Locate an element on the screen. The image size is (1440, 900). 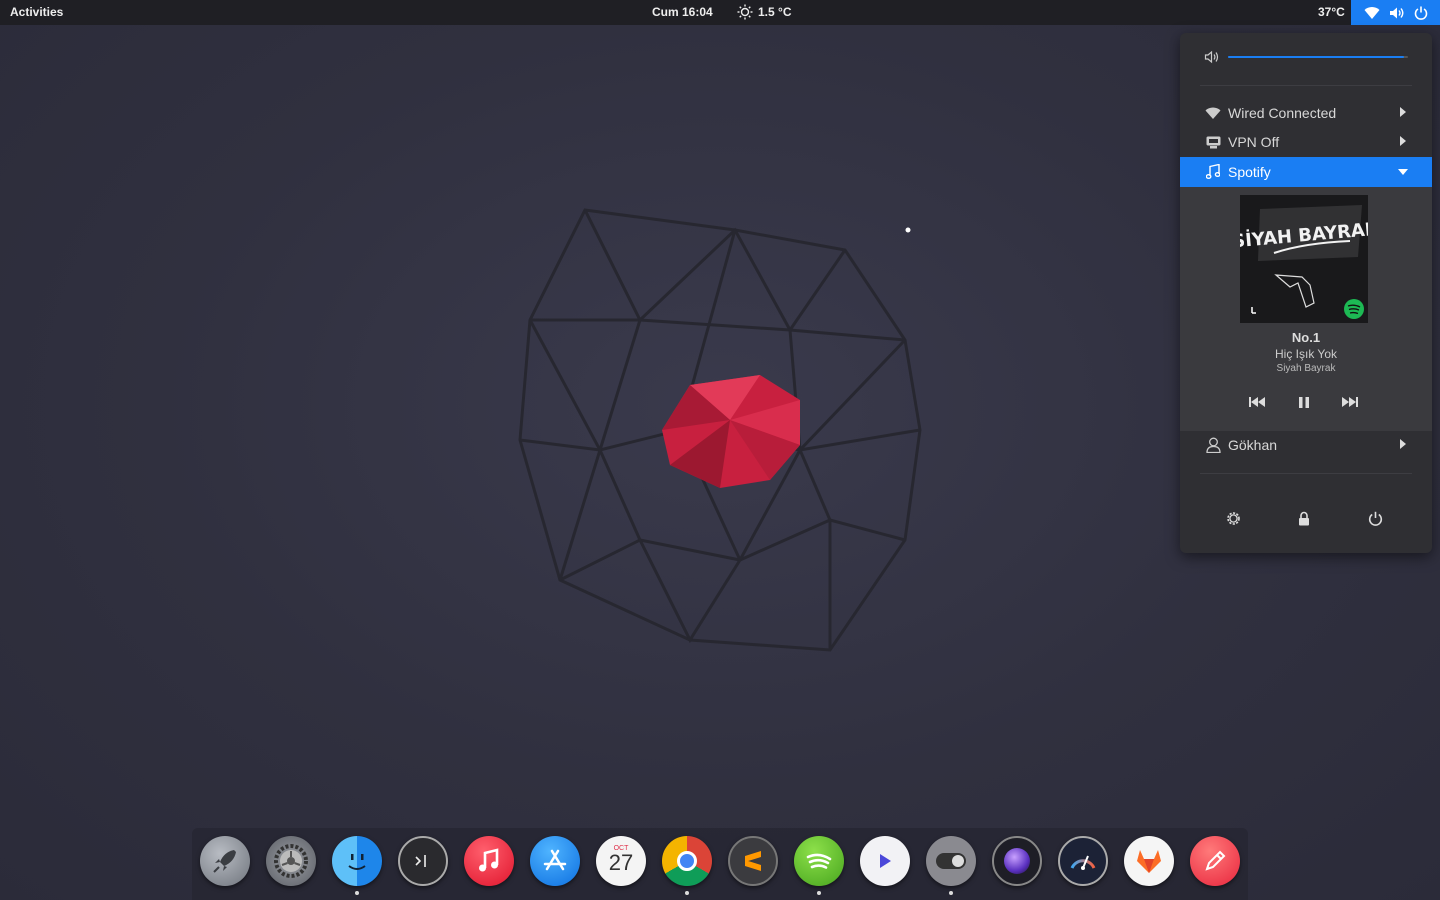
dock-text-editor is located at coordinates (1215, 861).